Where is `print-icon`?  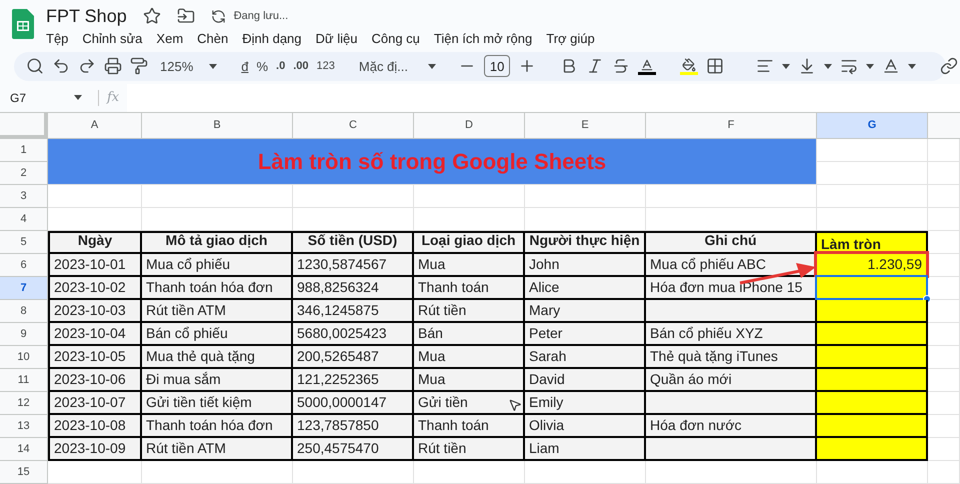 print-icon is located at coordinates (113, 66).